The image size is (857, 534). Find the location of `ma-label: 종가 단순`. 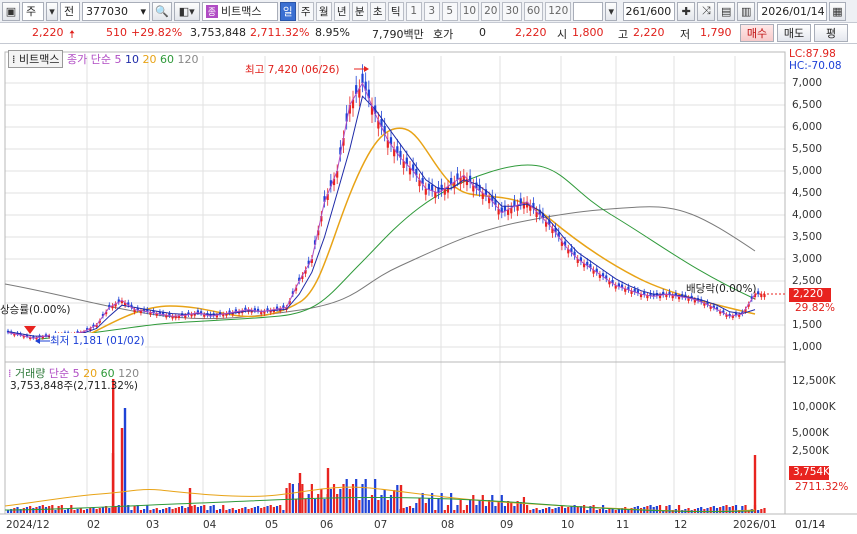

ma-label: 종가 단순 is located at coordinates (88, 59).